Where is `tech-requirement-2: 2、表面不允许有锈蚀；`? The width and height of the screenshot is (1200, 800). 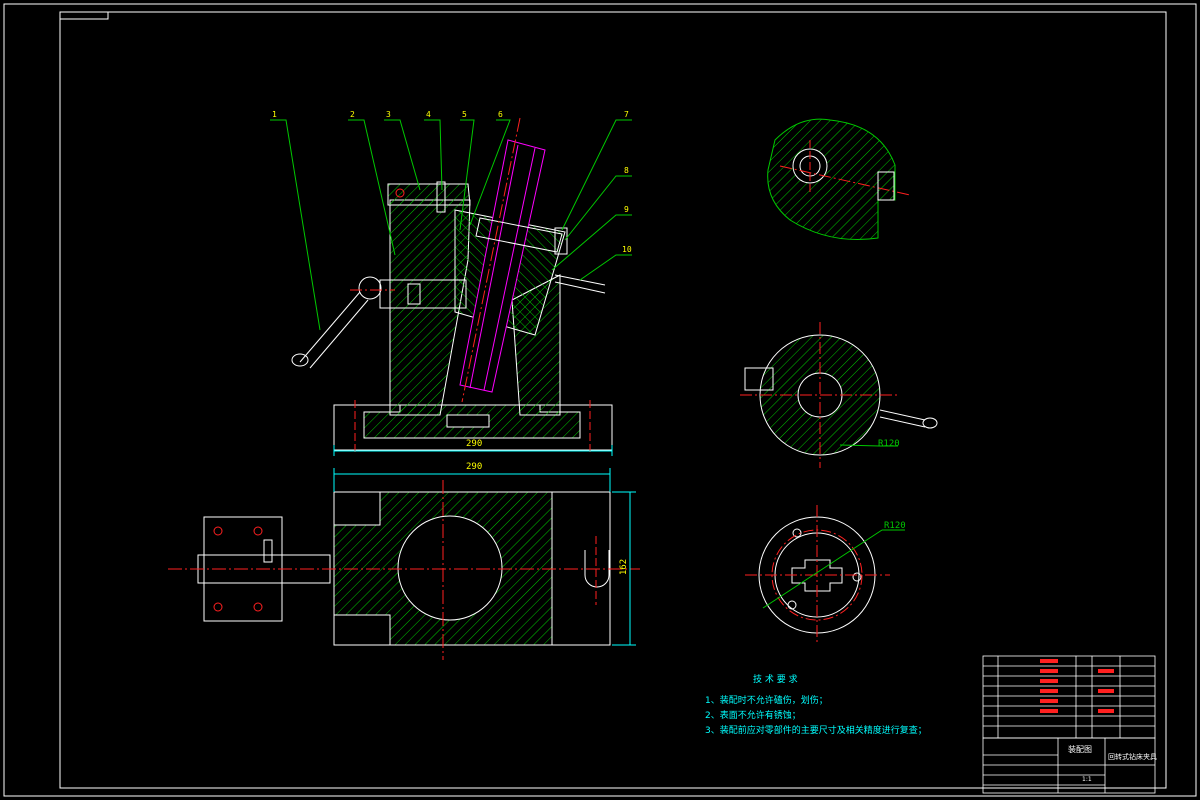 tech-requirement-2: 2、表面不允许有锈蚀； is located at coordinates (753, 716).